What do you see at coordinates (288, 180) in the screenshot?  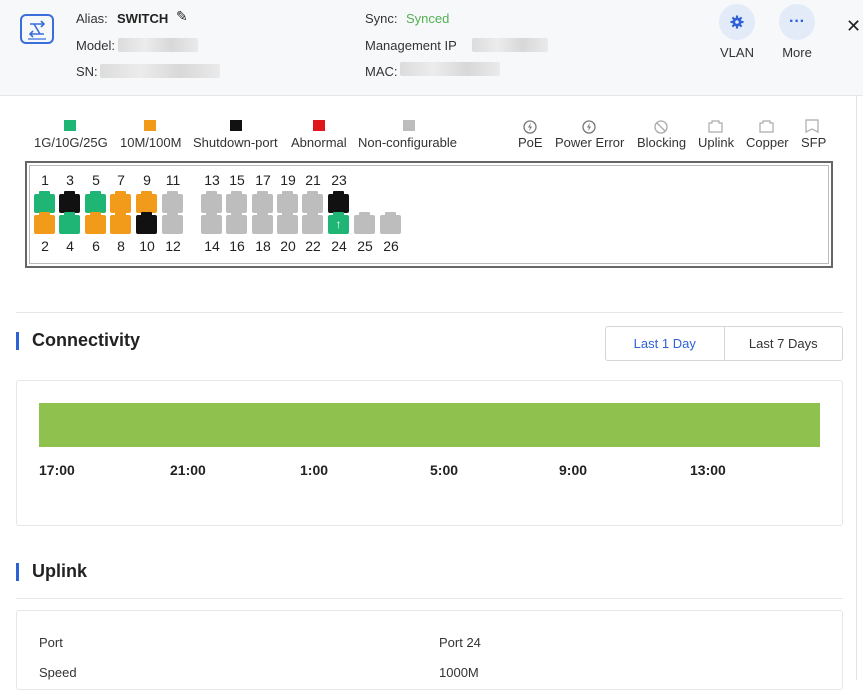 I see `port-number-label: 19` at bounding box center [288, 180].